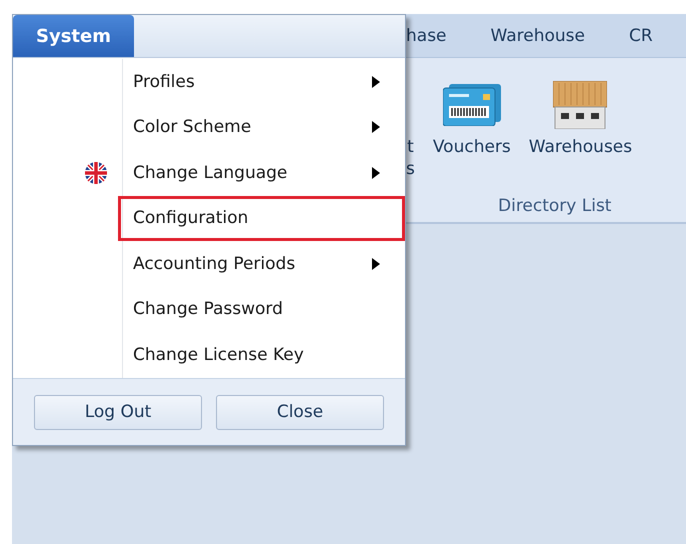 The height and width of the screenshot is (544, 686). Describe the element at coordinates (209, 309) in the screenshot. I see `menu-item: Change Password` at that location.